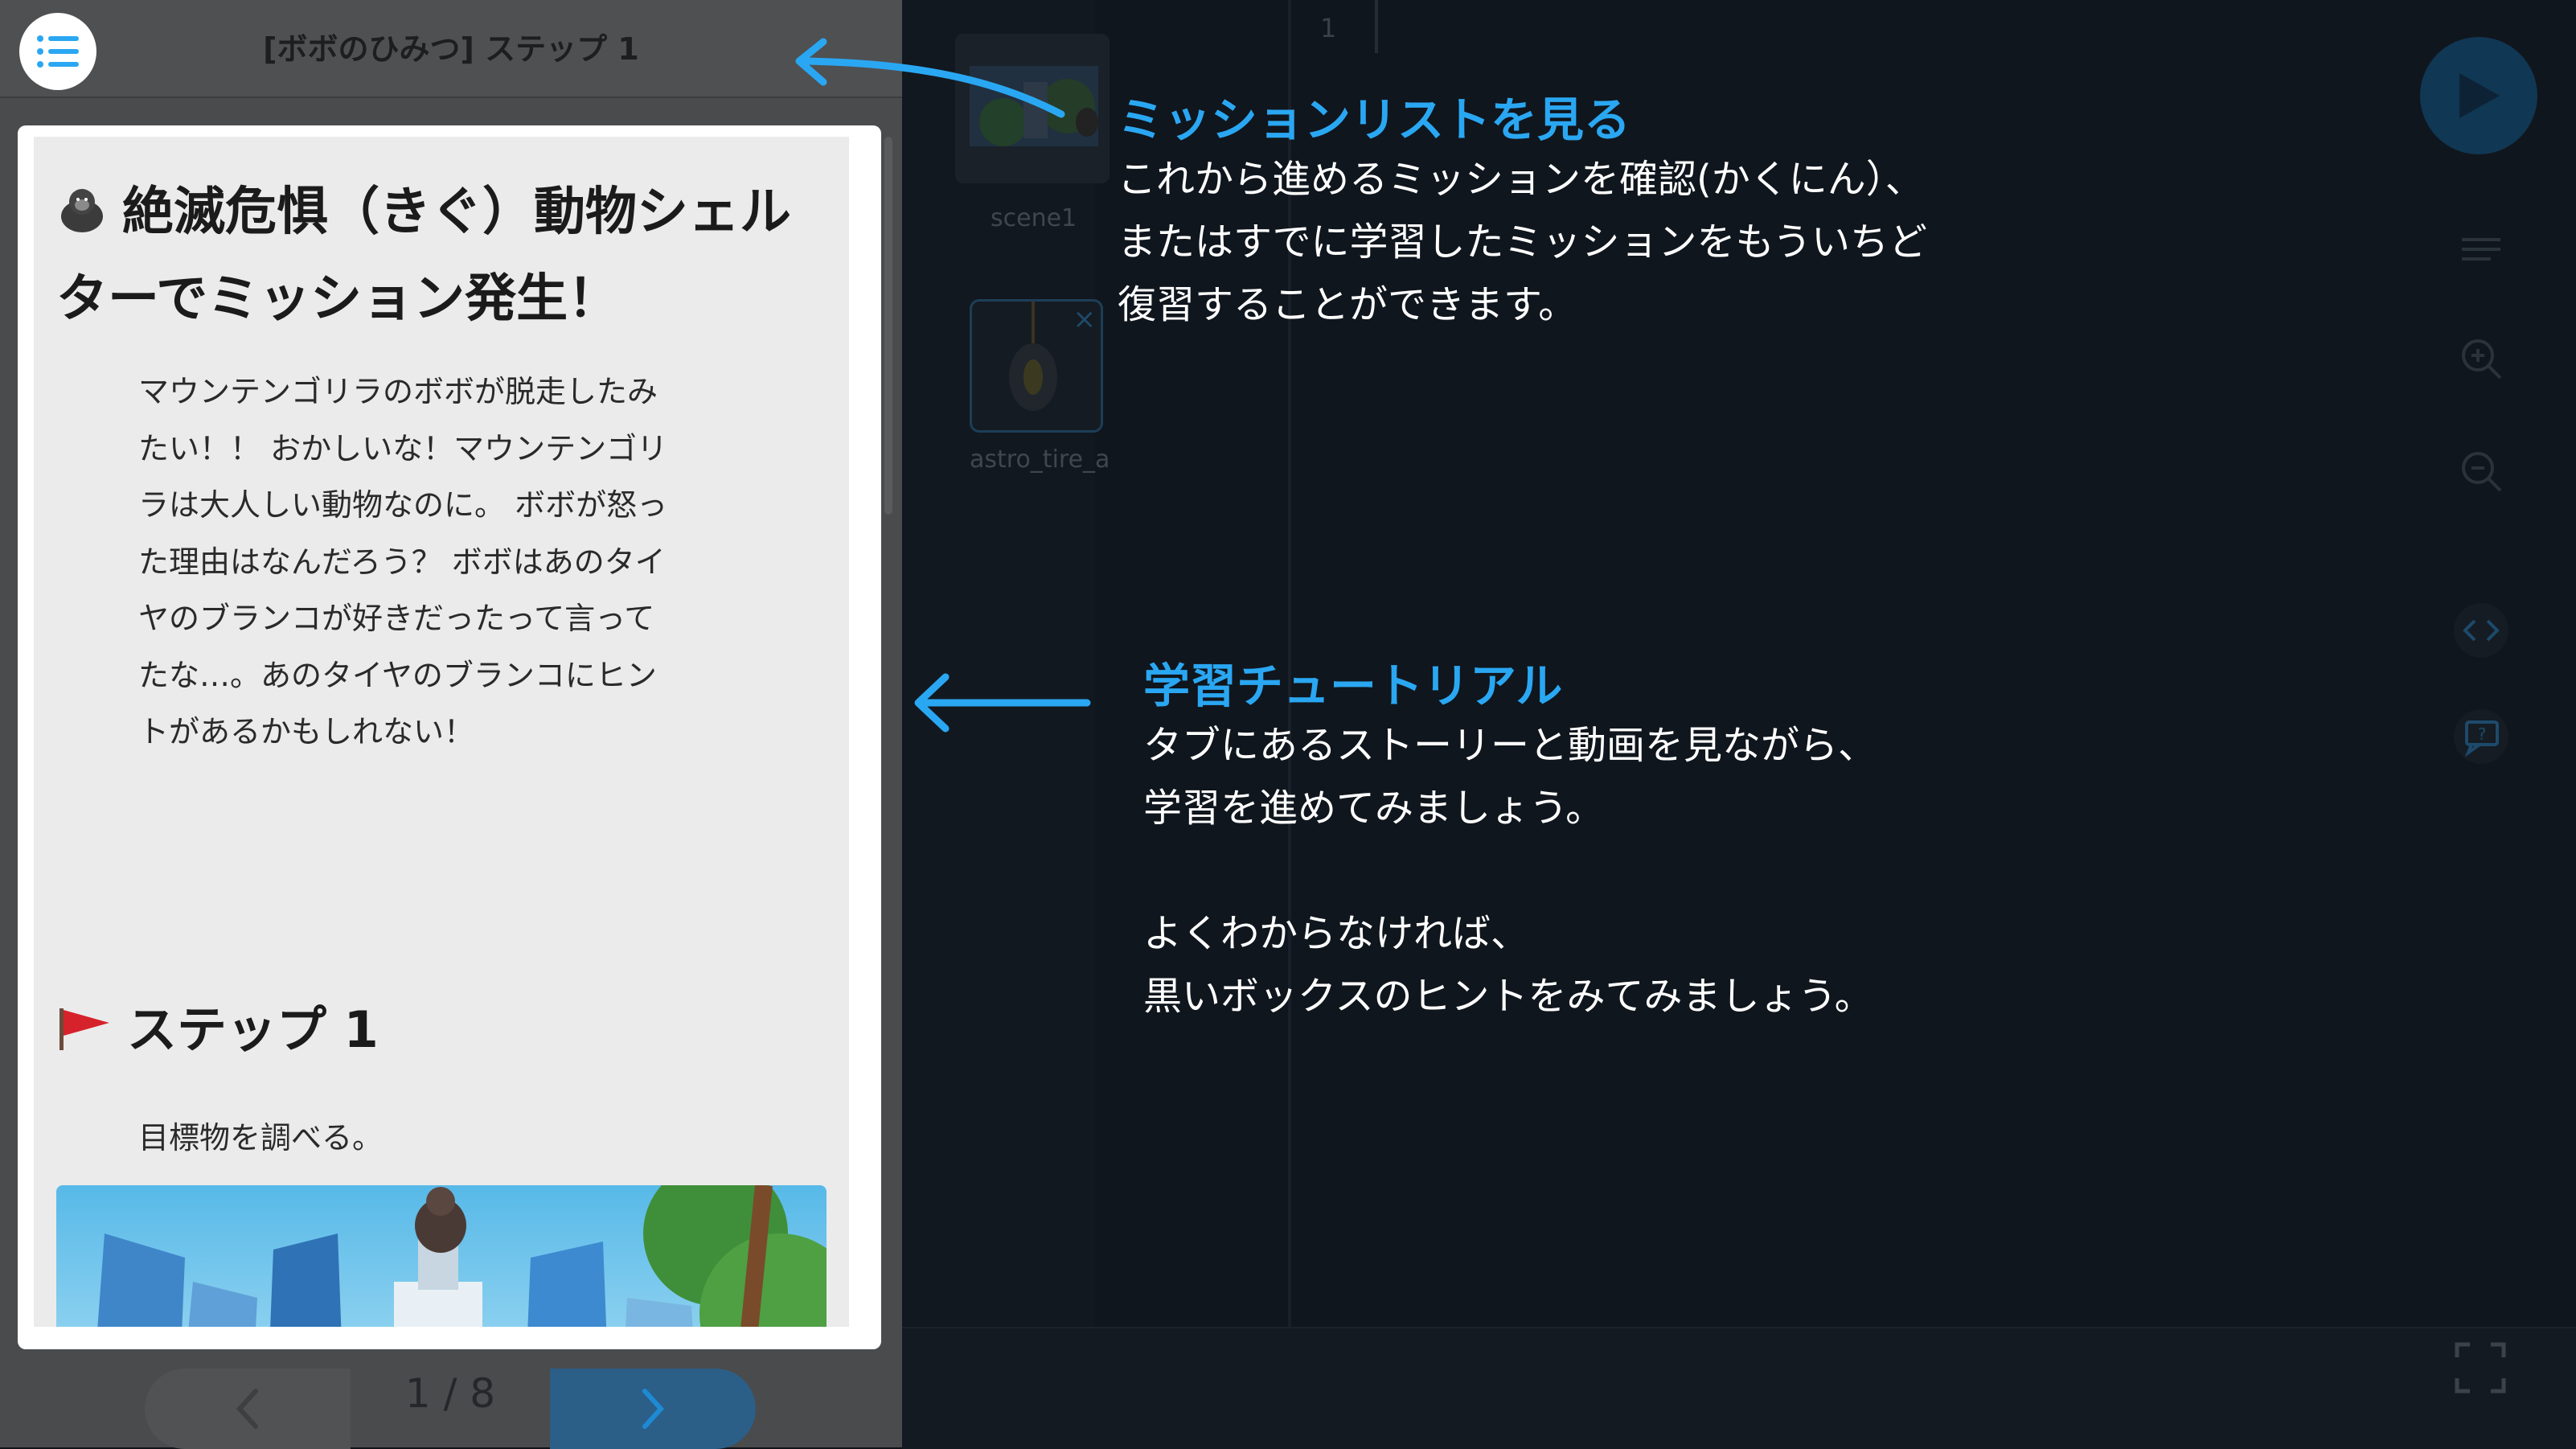 The image size is (2576, 1449). Describe the element at coordinates (1034, 218) in the screenshot. I see `sprite-name-scene1: scene1` at that location.